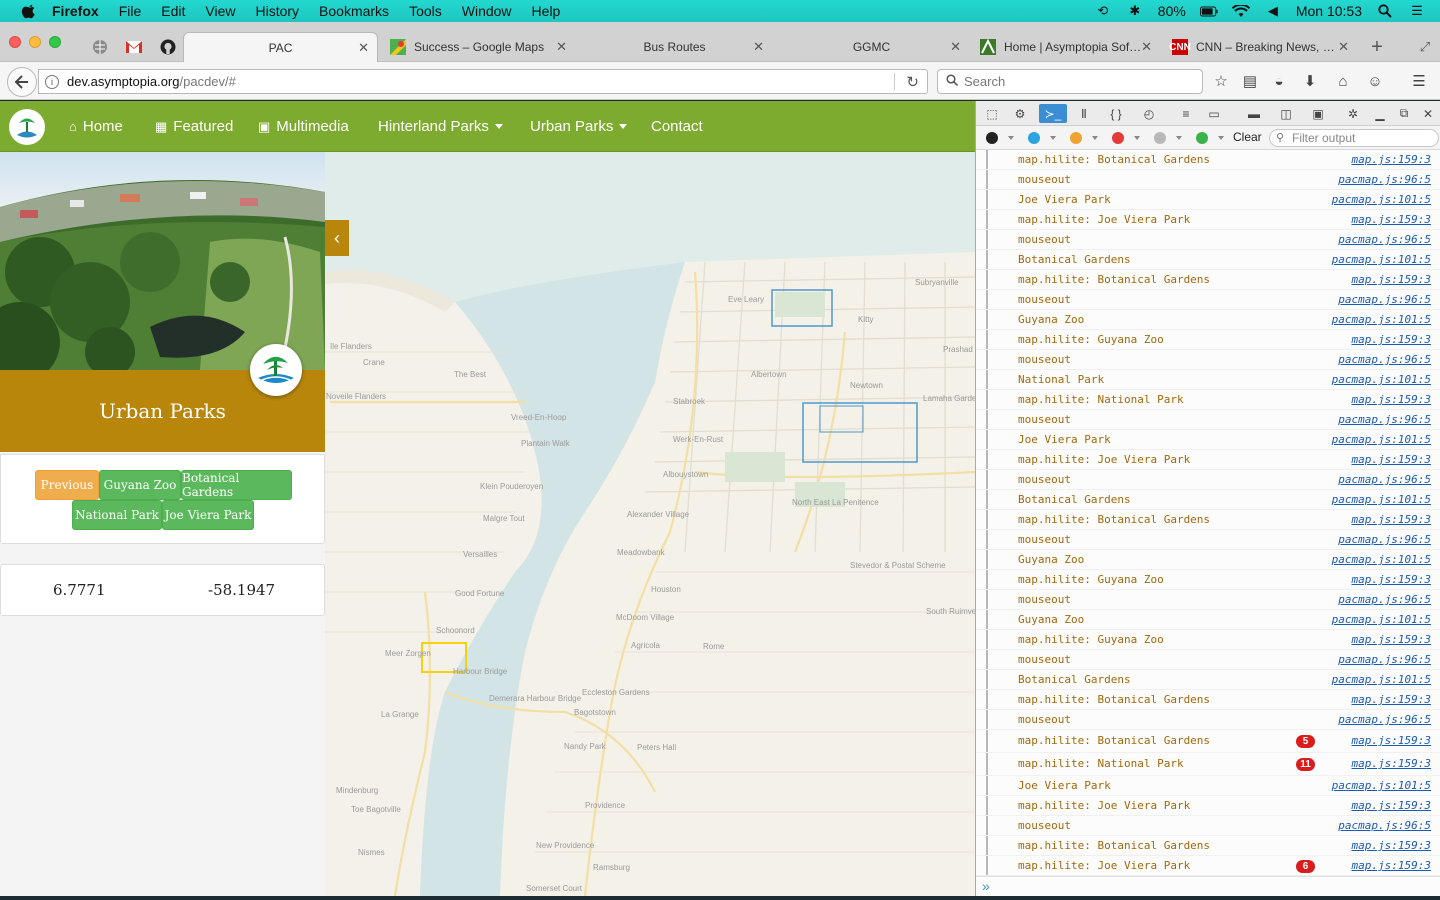 Image resolution: width=1440 pixels, height=900 pixels. I want to click on pinned-tab-gmail-icon, so click(134, 47).